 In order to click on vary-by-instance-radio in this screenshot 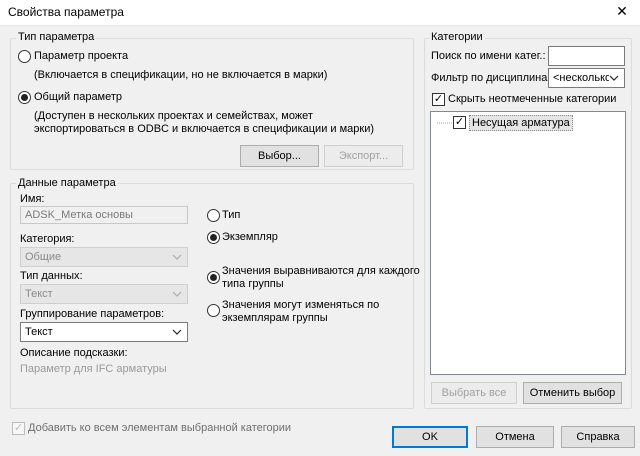, I will do `click(213, 310)`.